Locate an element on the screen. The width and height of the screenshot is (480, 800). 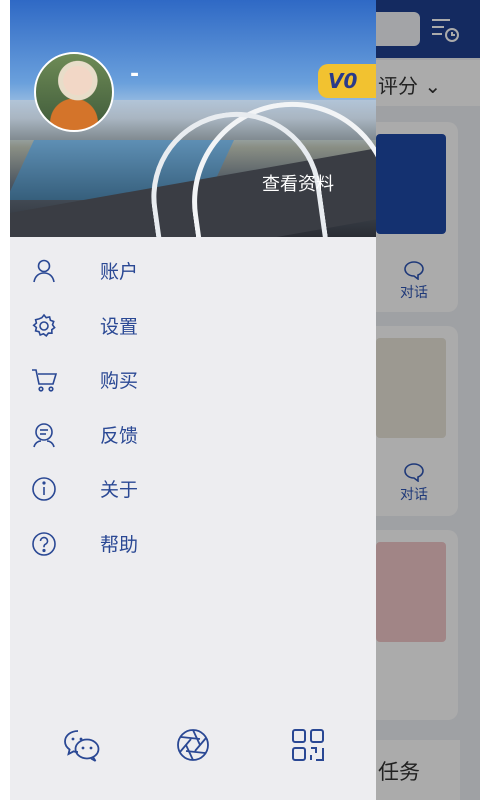
vip-badge: V0 is located at coordinates (347, 81).